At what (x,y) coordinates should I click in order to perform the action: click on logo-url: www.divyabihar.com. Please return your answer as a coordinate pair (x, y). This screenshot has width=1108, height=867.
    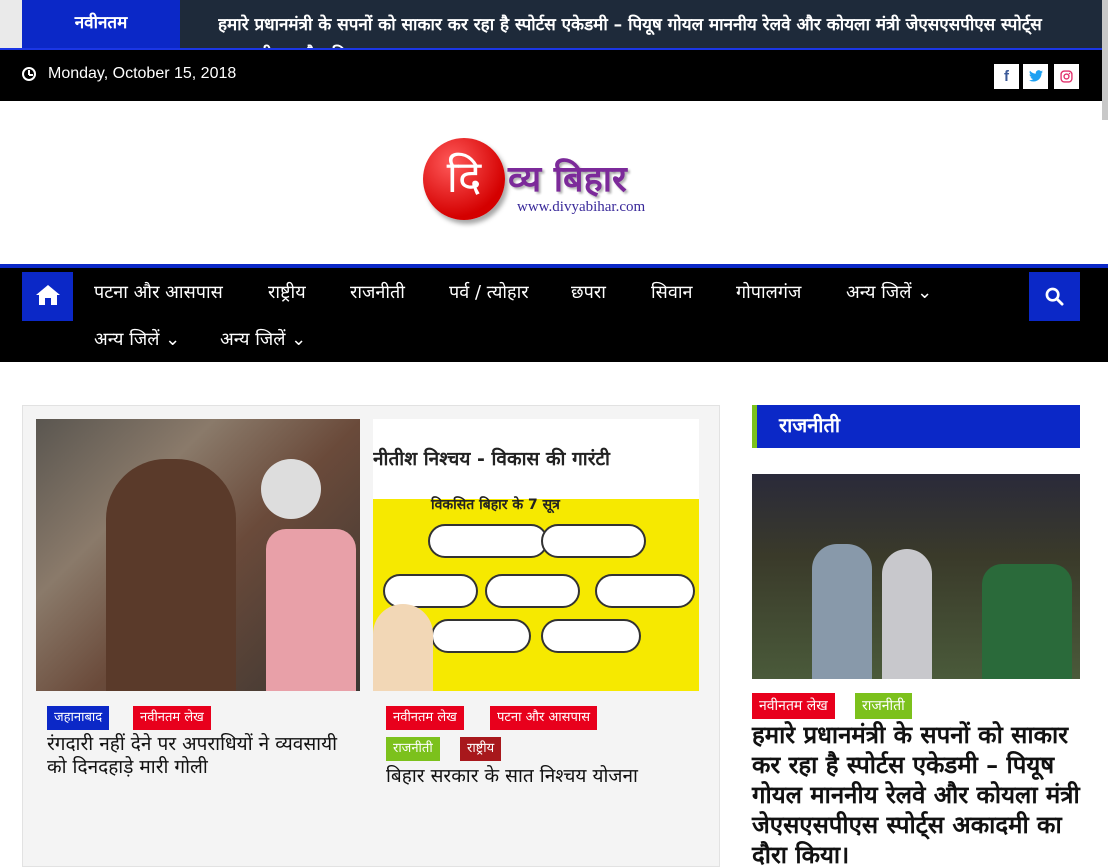
    Looking at the image, I should click on (581, 207).